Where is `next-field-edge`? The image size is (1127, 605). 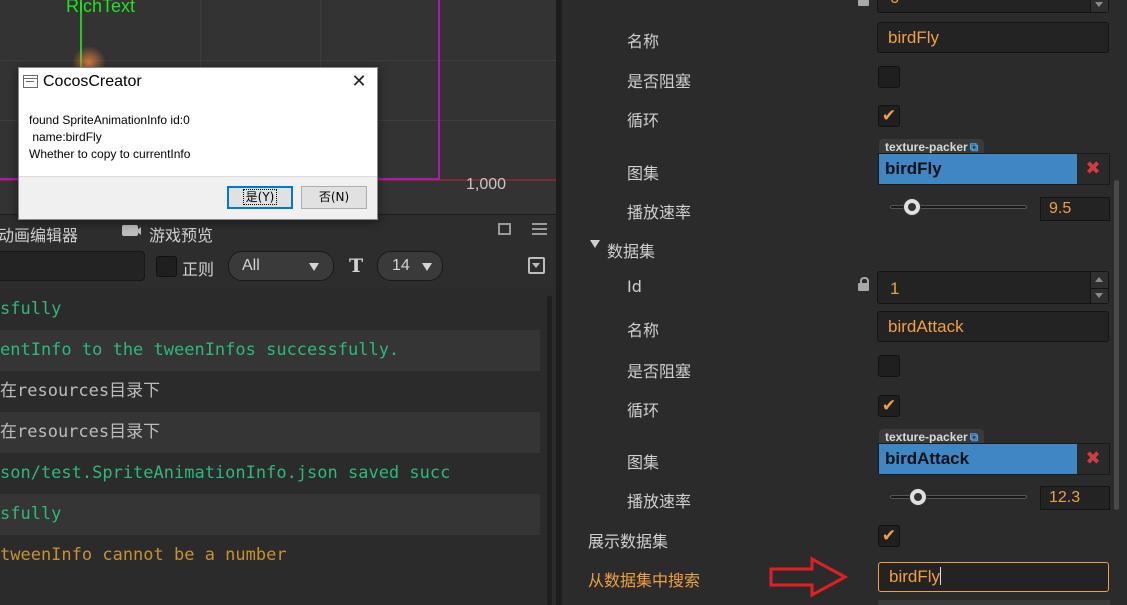 next-field-edge is located at coordinates (994, 602).